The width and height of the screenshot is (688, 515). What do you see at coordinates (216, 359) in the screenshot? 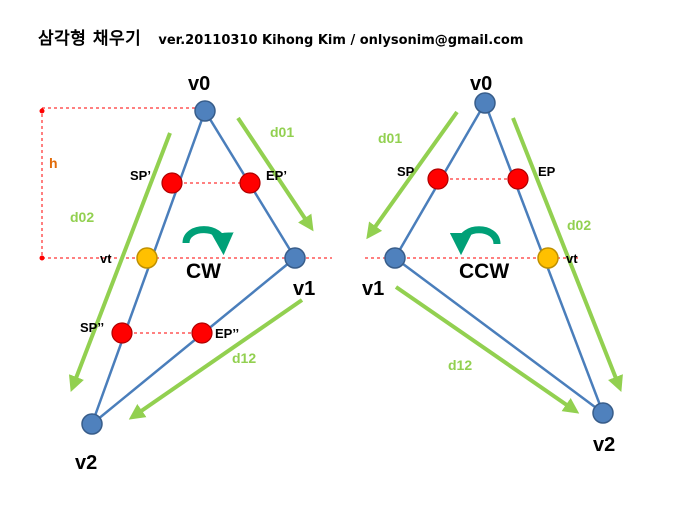
I see `vector-d12-arrow` at bounding box center [216, 359].